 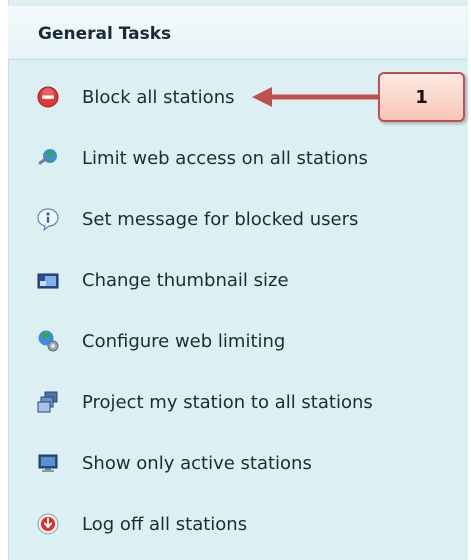 I want to click on task-label: Block all stations, so click(x=158, y=97).